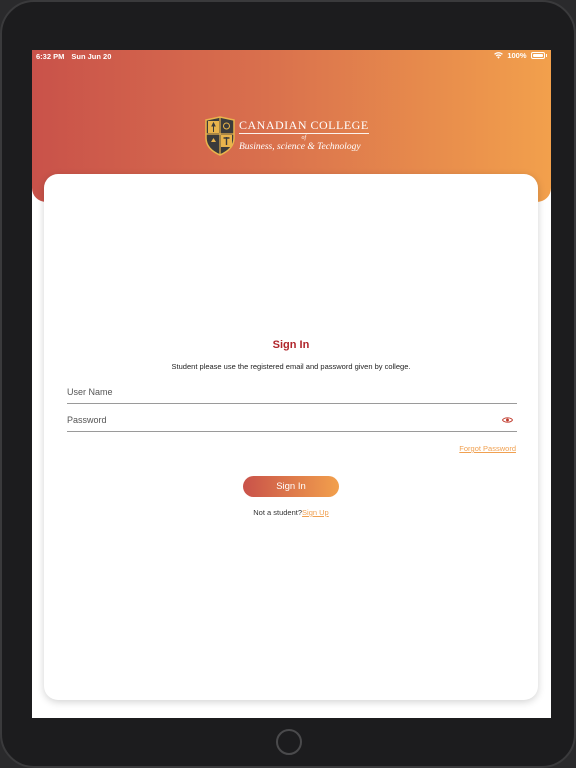 This screenshot has height=768, width=576. I want to click on forgot-password-link: Forgot Password, so click(487, 448).